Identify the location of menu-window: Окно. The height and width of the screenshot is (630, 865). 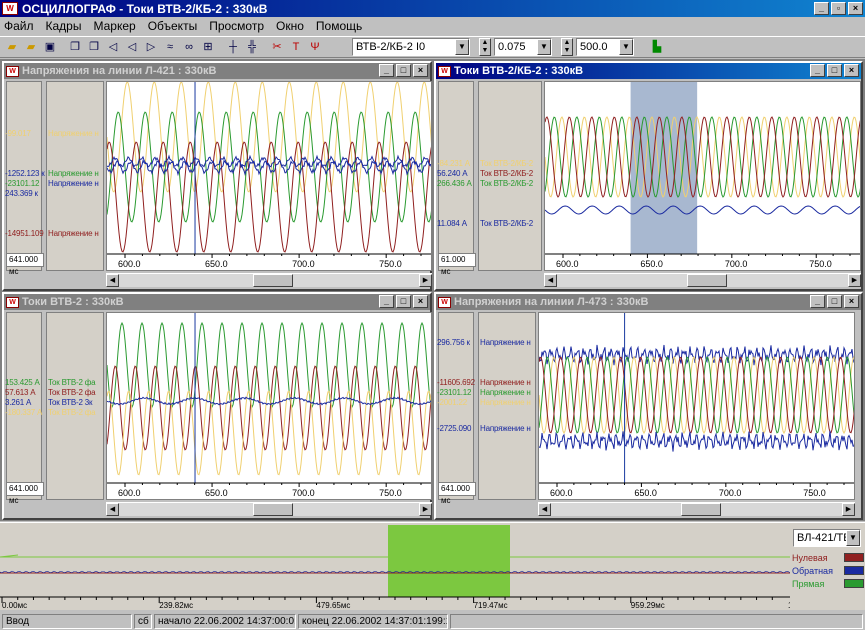
(290, 26).